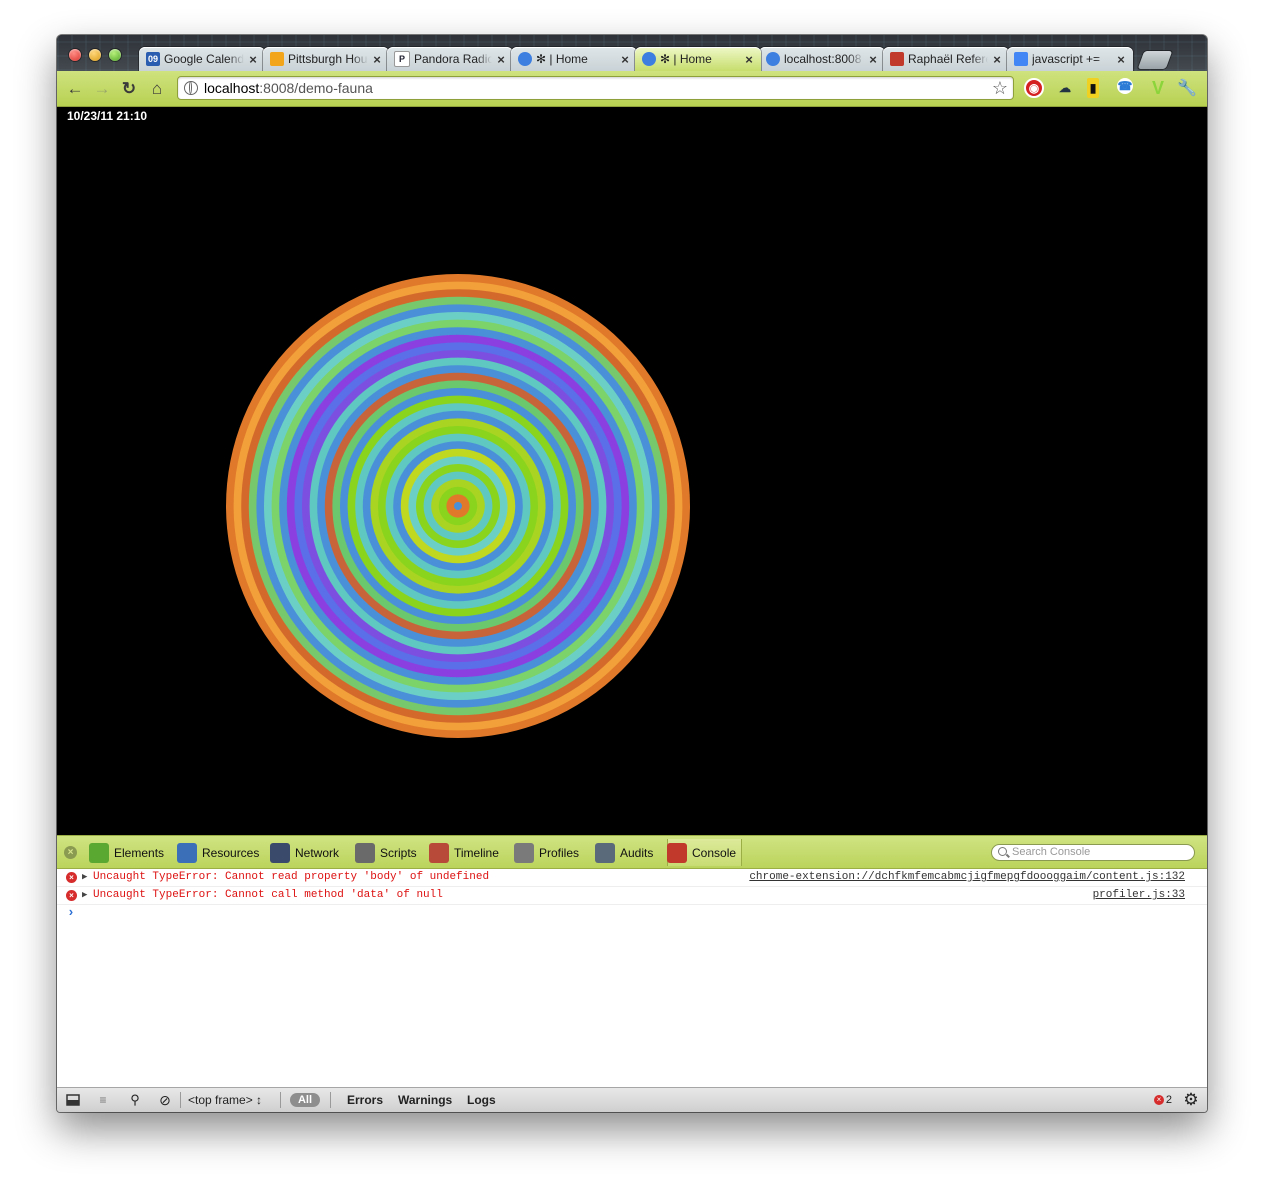 The height and width of the screenshot is (1191, 1264). Describe the element at coordinates (1065, 88) in the screenshot. I see `cloud-extension-icon: ☁` at that location.